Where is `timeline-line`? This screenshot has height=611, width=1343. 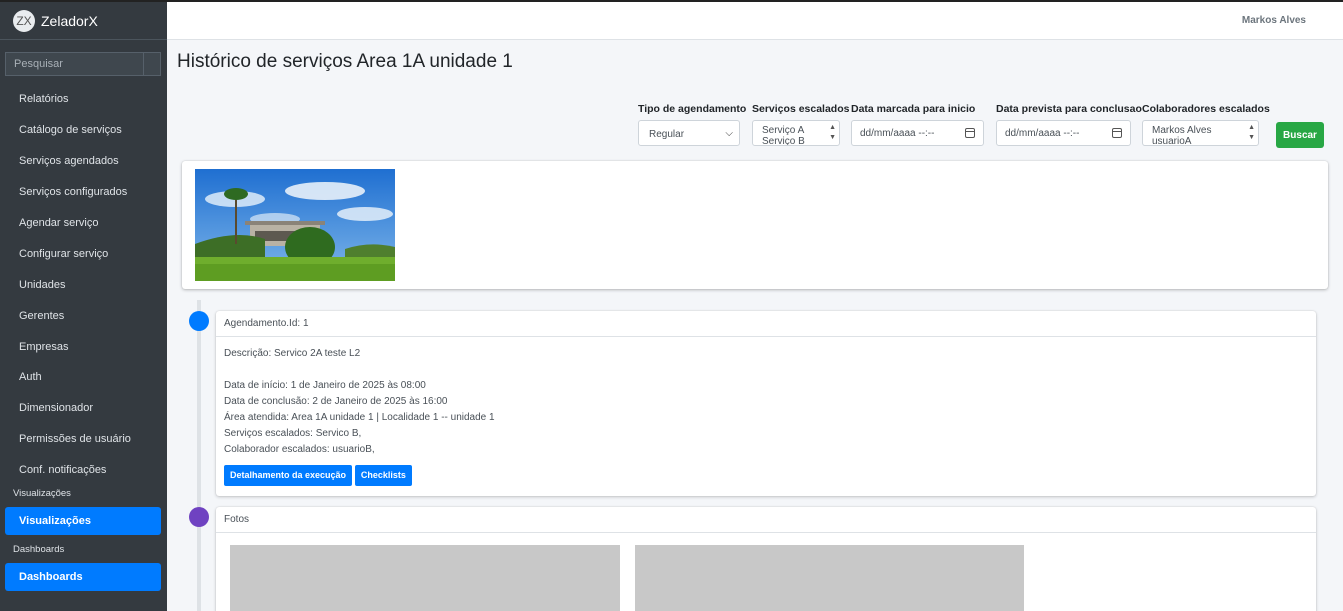
timeline-line is located at coordinates (199, 455).